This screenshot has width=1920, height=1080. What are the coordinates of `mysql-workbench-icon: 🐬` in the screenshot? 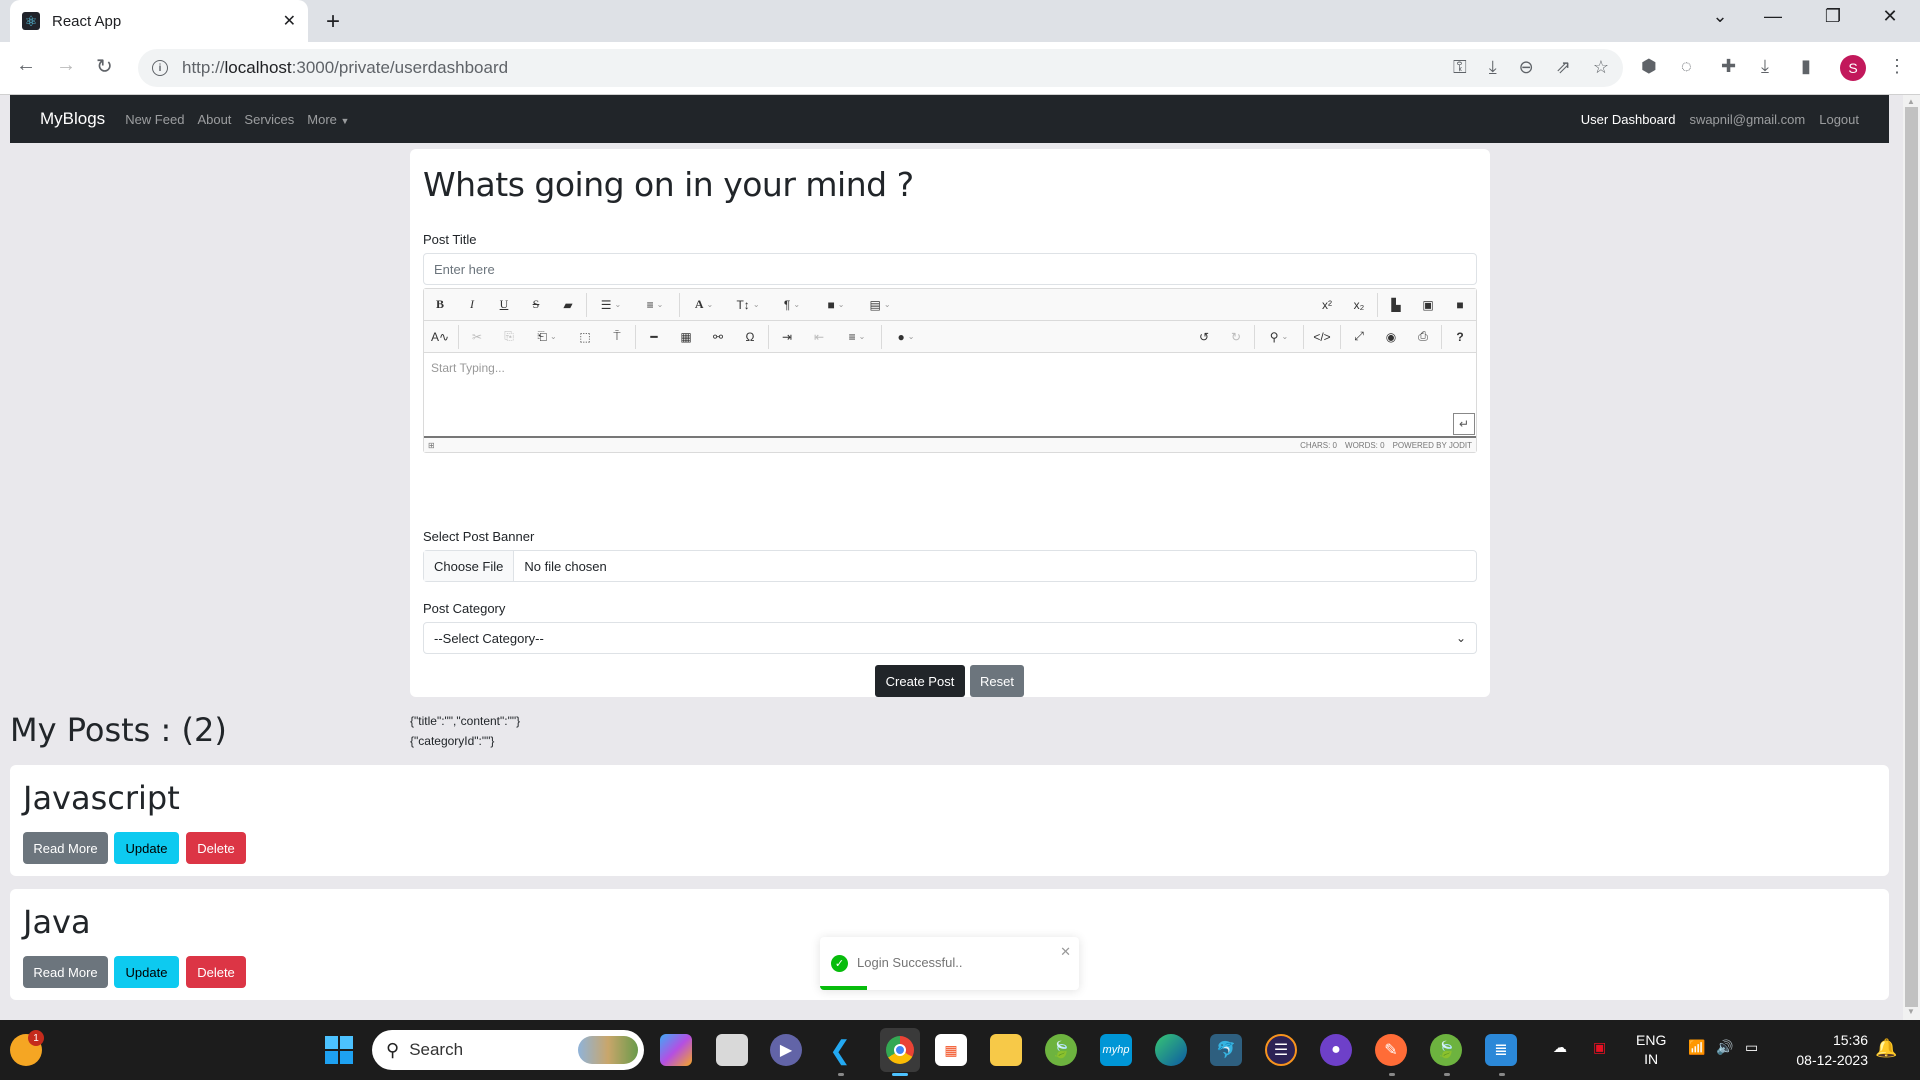 It's located at (1226, 1050).